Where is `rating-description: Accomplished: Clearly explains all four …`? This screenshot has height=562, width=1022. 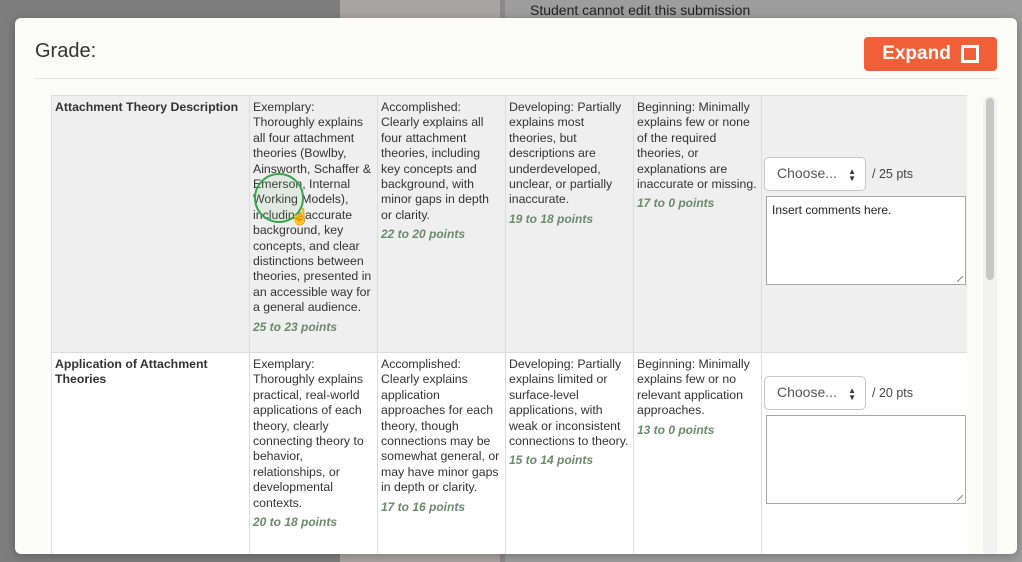 rating-description: Accomplished: Clearly explains all four … is located at coordinates (435, 161).